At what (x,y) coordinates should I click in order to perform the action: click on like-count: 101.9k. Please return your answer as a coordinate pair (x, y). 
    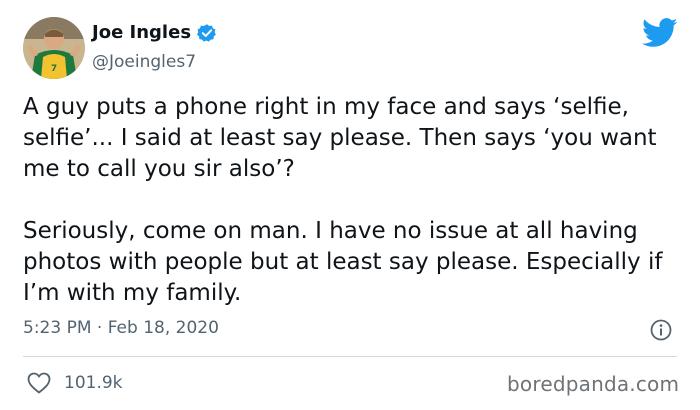
    Looking at the image, I should click on (93, 383).